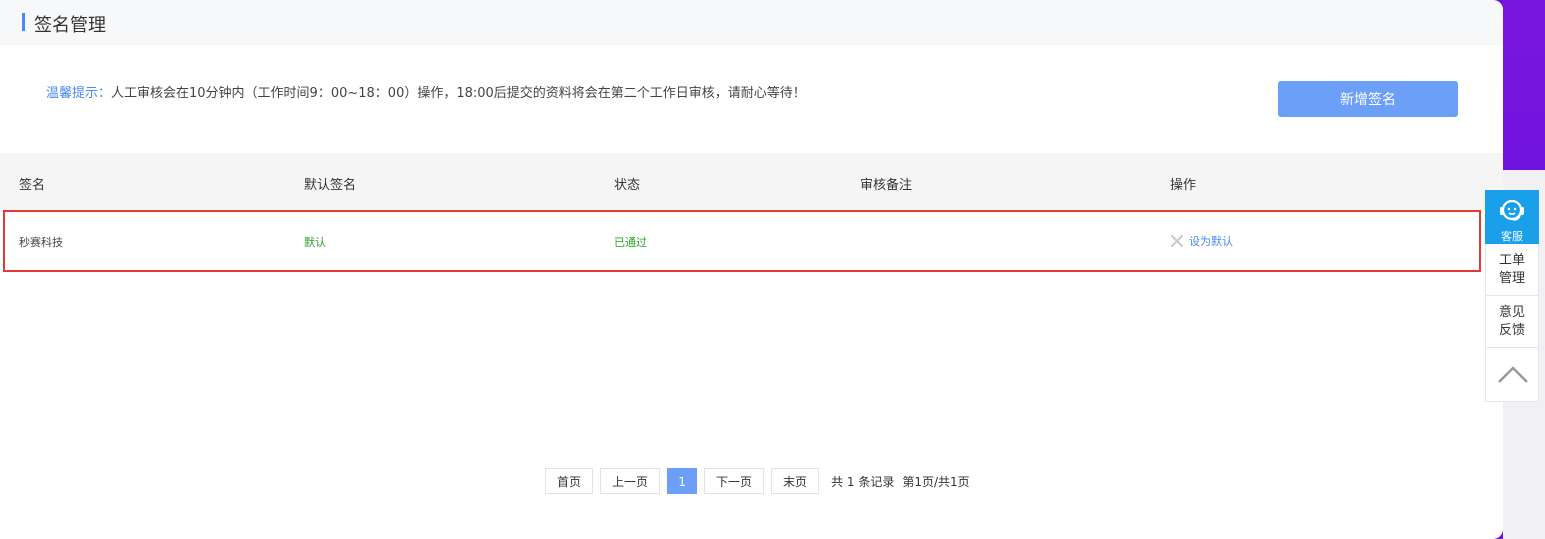  Describe the element at coordinates (32, 185) in the screenshot. I see `header-signature: 签名` at that location.